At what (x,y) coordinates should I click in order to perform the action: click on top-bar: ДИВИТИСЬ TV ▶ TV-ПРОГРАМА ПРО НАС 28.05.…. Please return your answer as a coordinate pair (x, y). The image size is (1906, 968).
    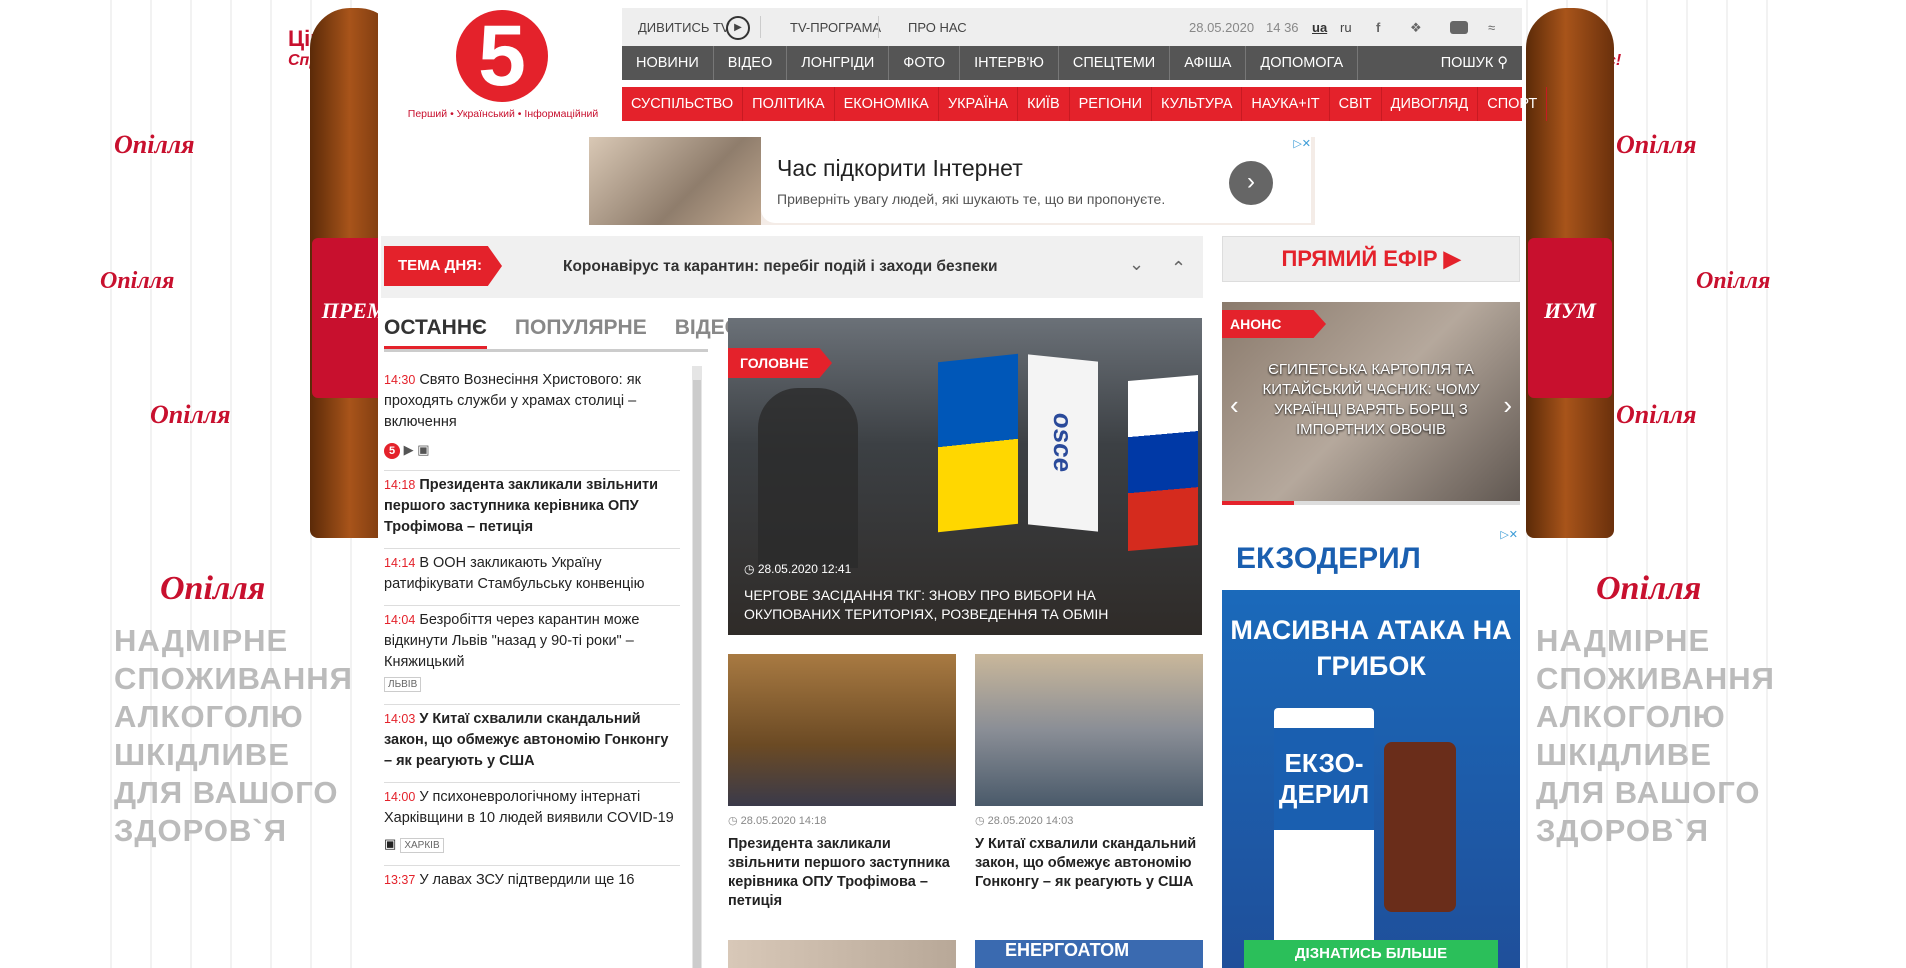
    Looking at the image, I should click on (1072, 27).